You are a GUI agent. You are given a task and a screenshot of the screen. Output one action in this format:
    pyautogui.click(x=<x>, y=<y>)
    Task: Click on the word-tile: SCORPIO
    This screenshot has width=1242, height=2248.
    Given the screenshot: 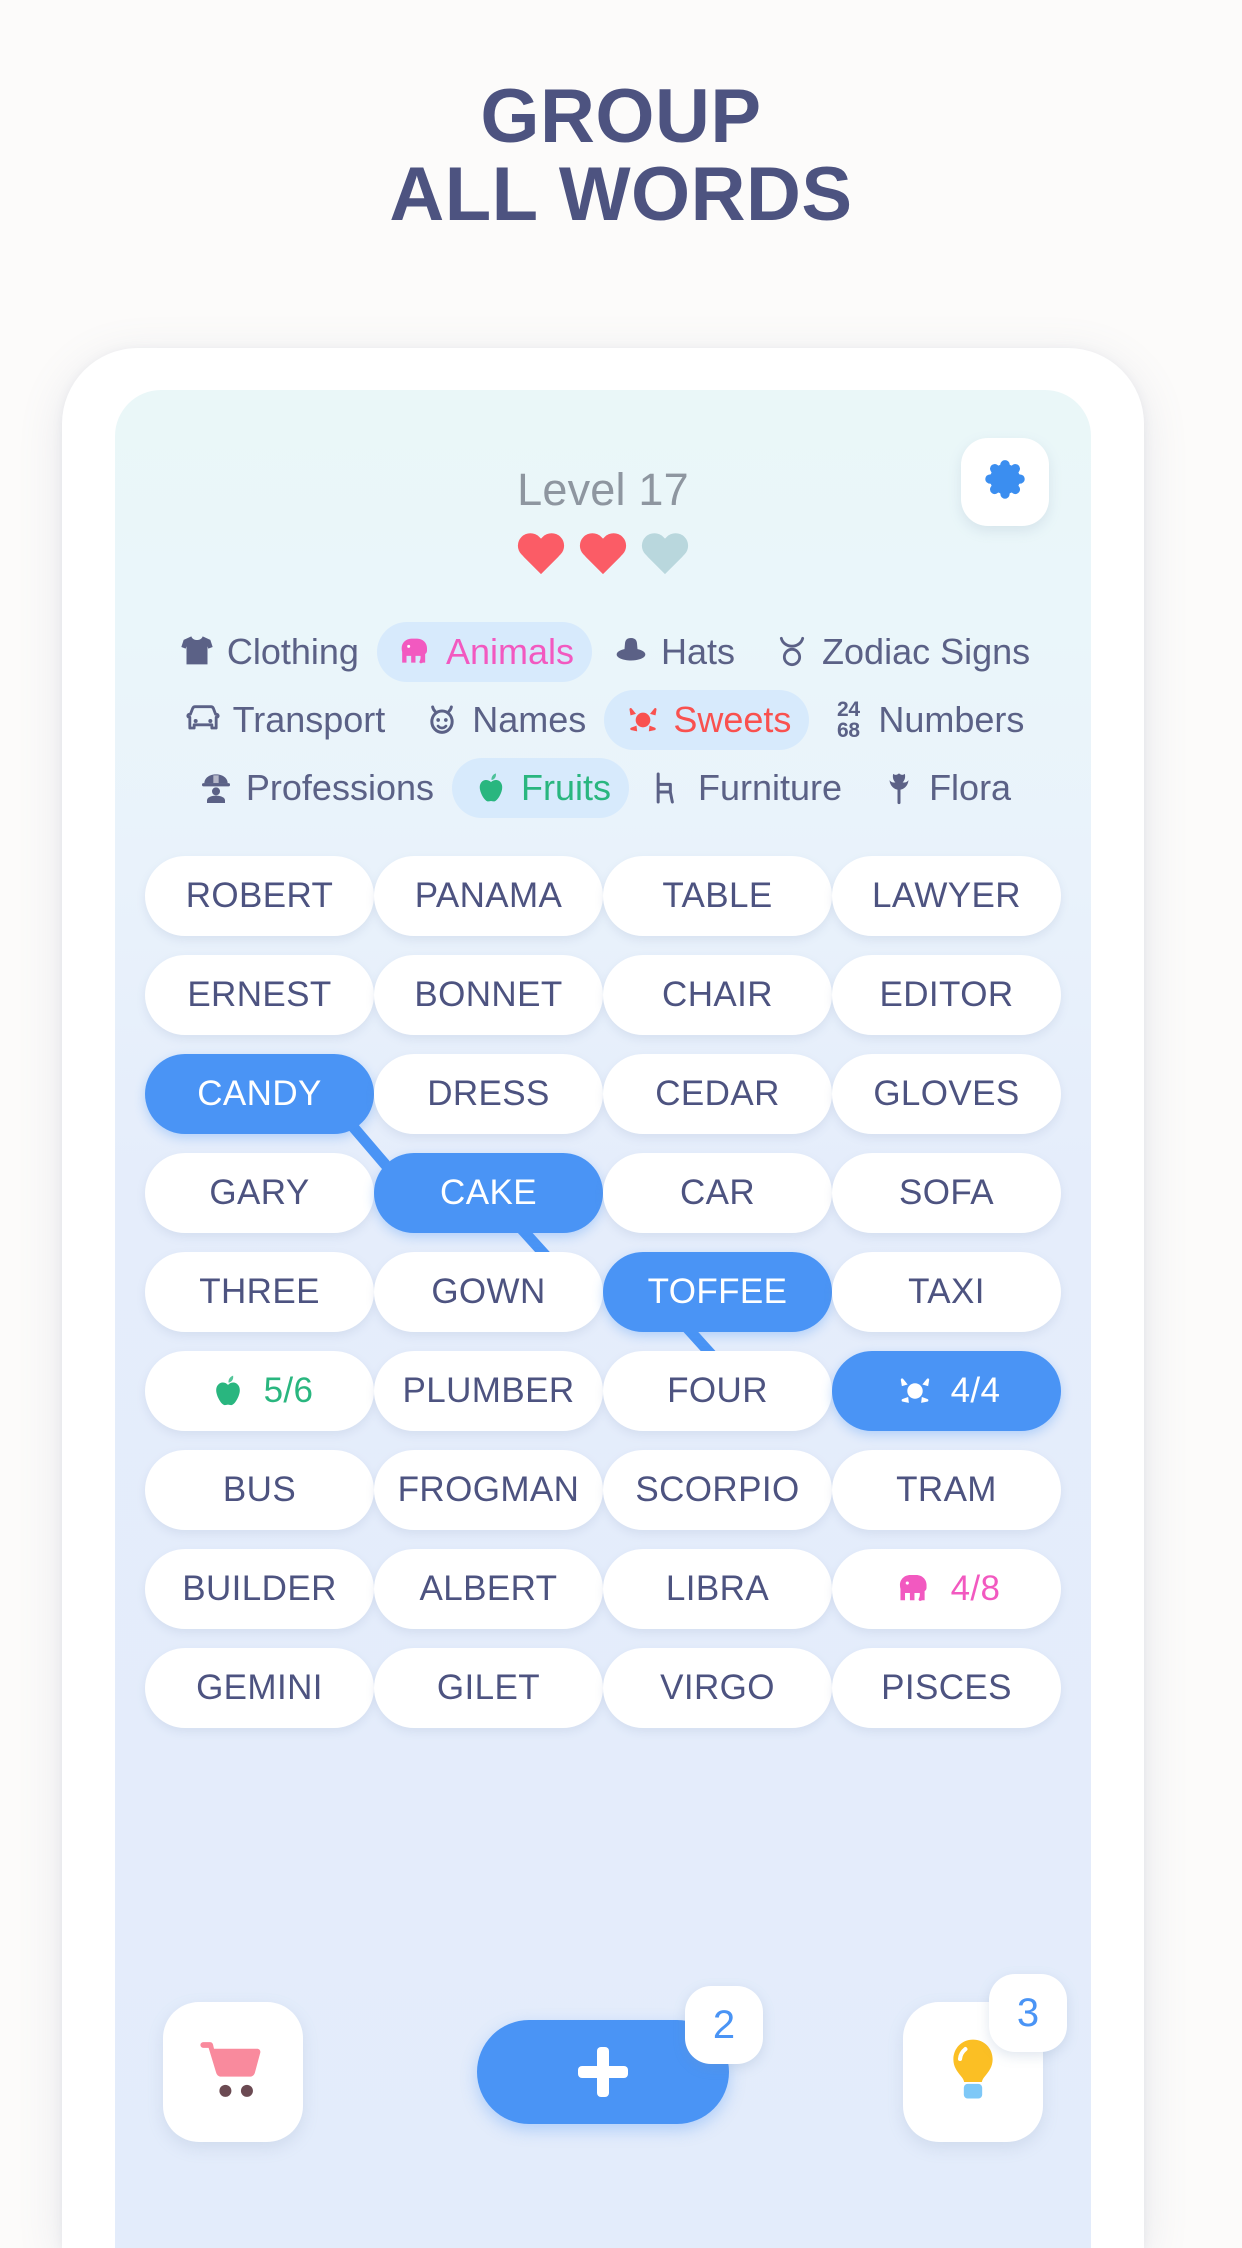 What is the action you would take?
    pyautogui.click(x=717, y=1490)
    